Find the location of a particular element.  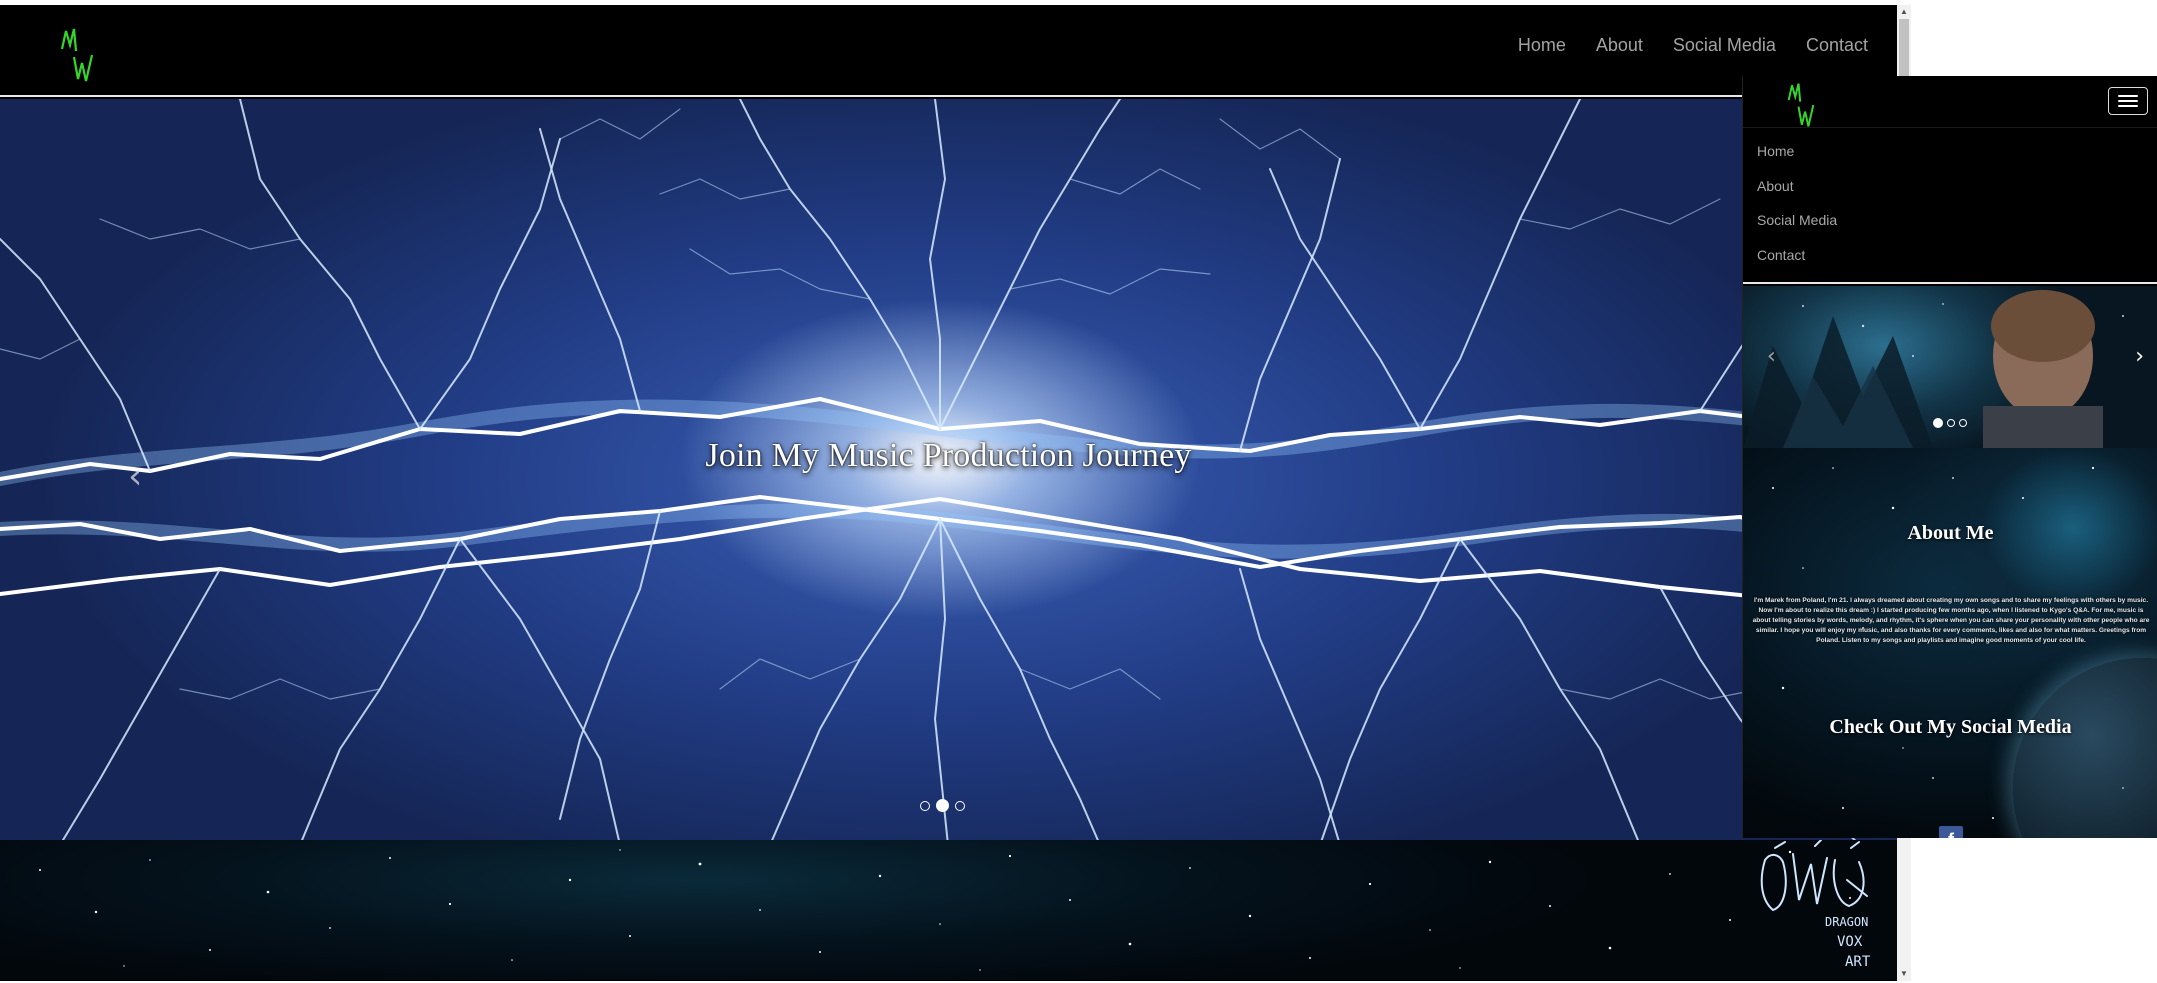

starfield-section is located at coordinates (948, 910).